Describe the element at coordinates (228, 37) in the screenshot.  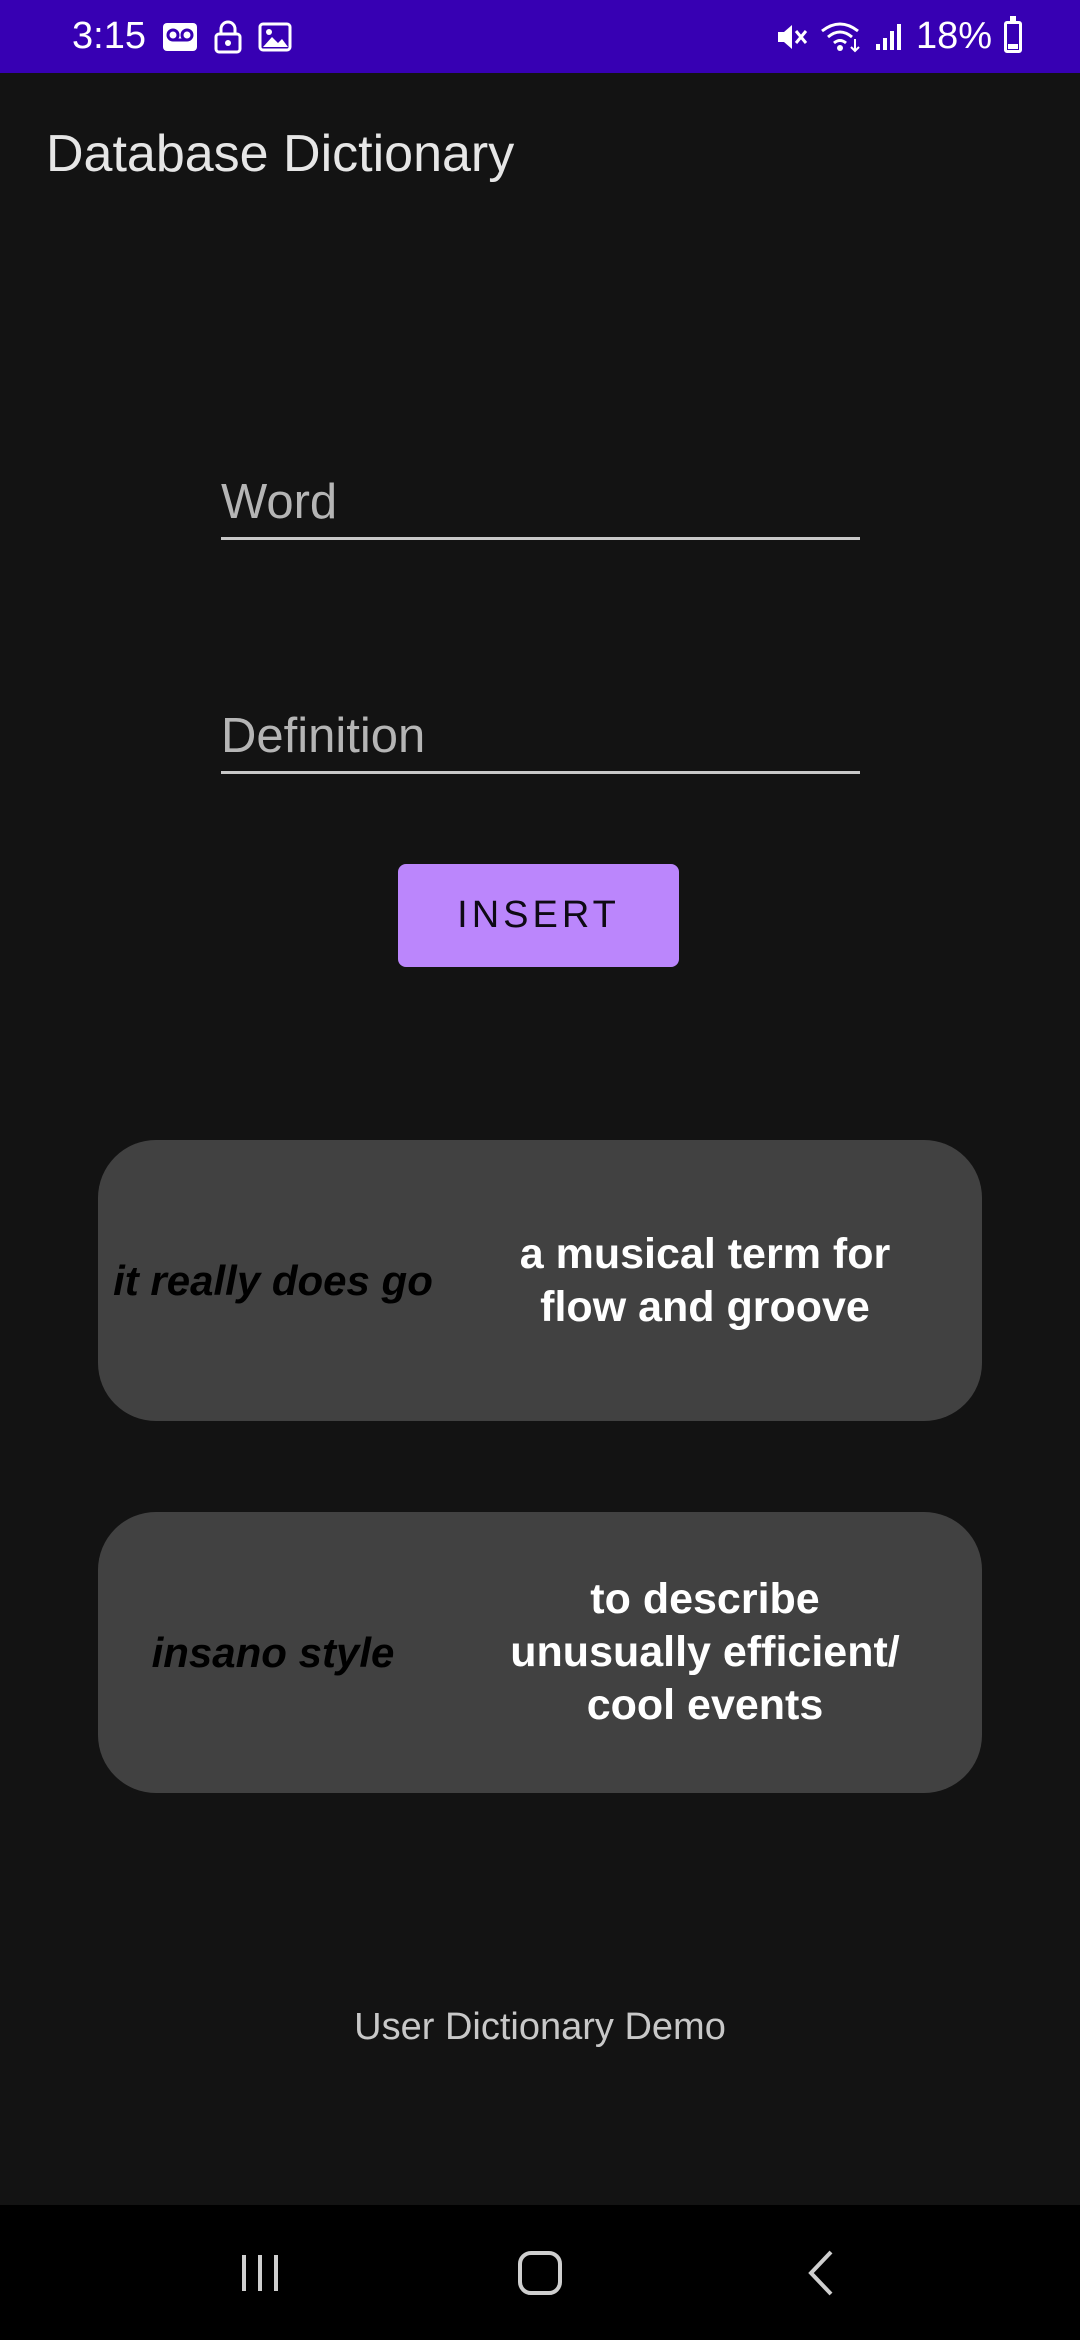
I see `lock-icon` at that location.